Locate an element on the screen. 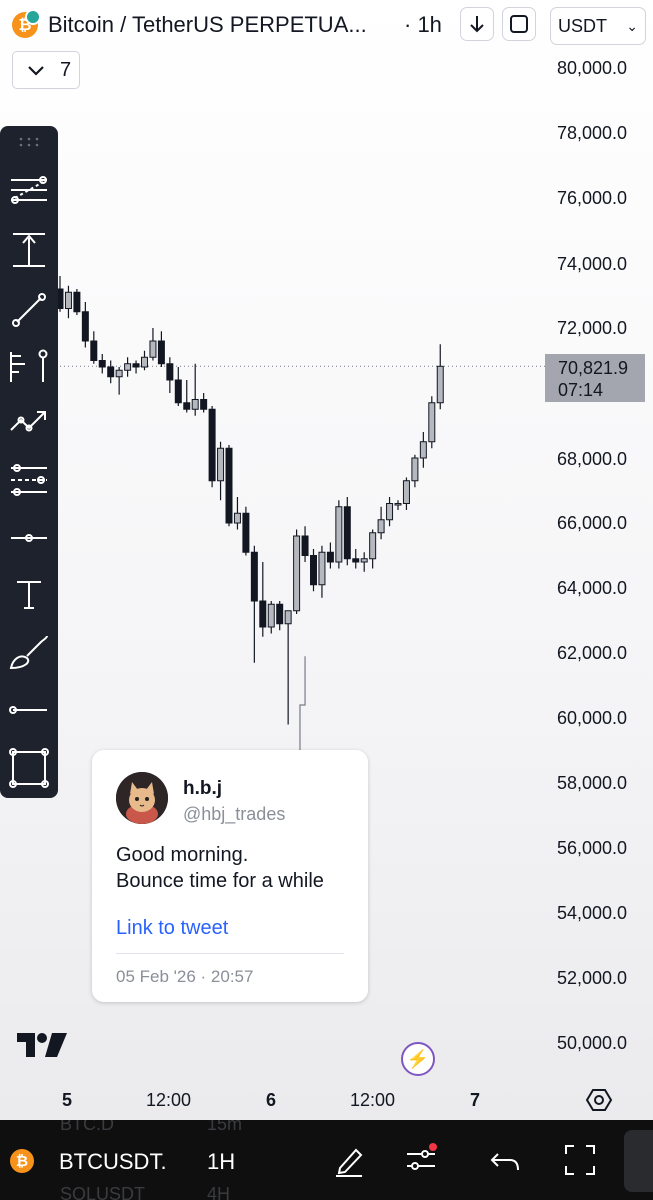 Image resolution: width=653 pixels, height=1200 pixels. drawing-toolbar is located at coordinates (29, 462).